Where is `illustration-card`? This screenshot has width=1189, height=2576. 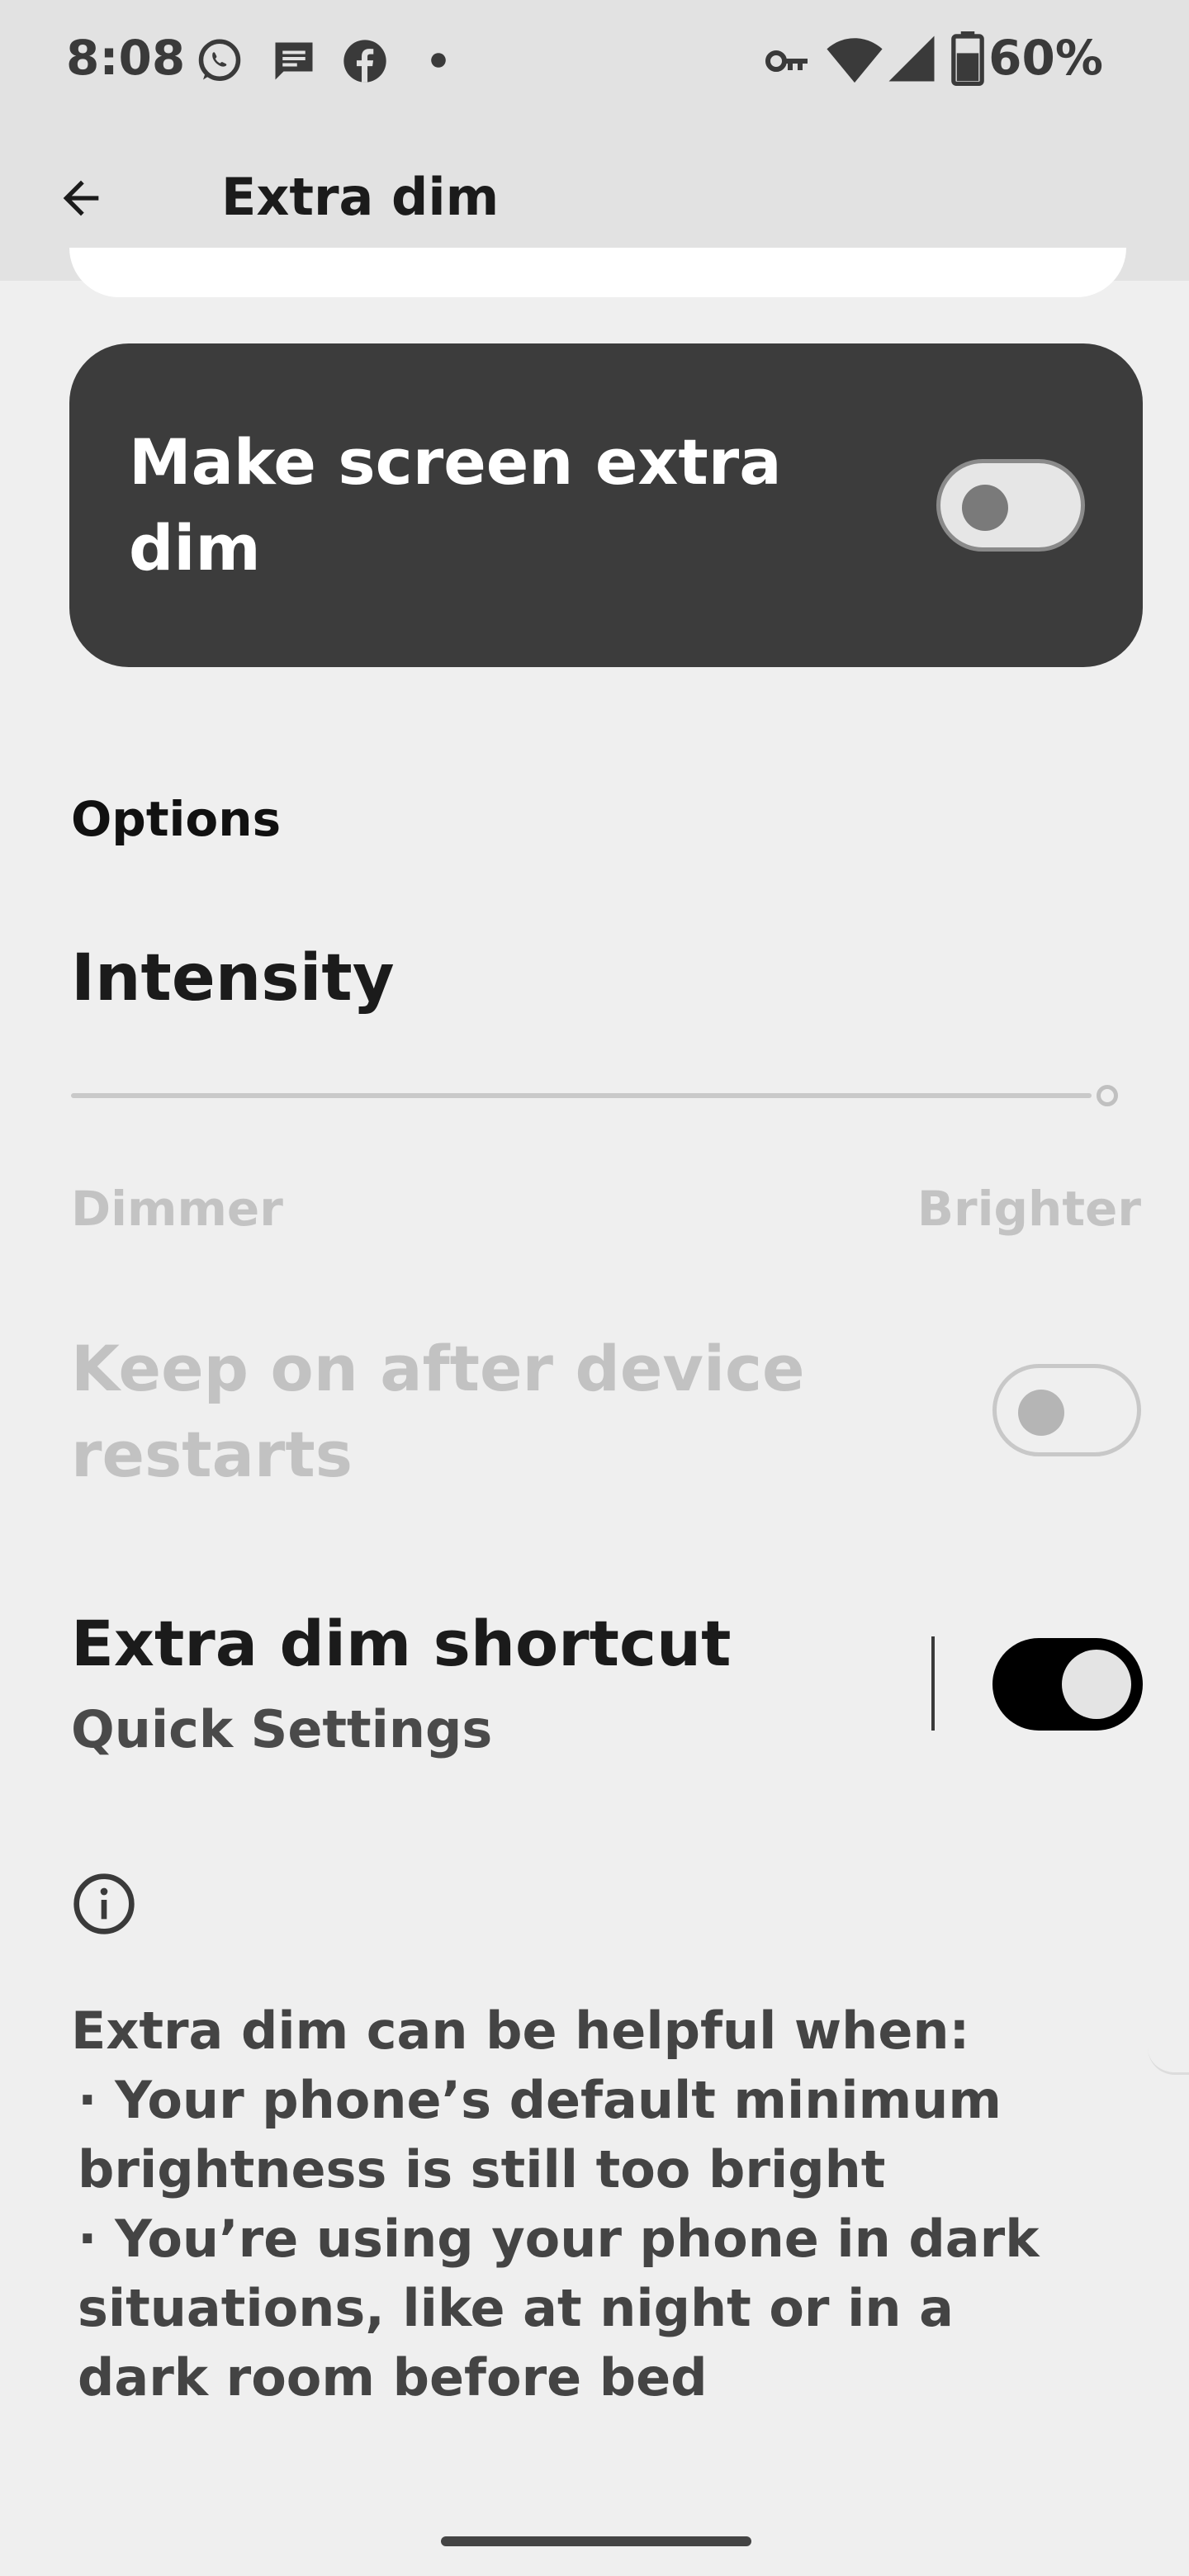
illustration-card is located at coordinates (597, 272).